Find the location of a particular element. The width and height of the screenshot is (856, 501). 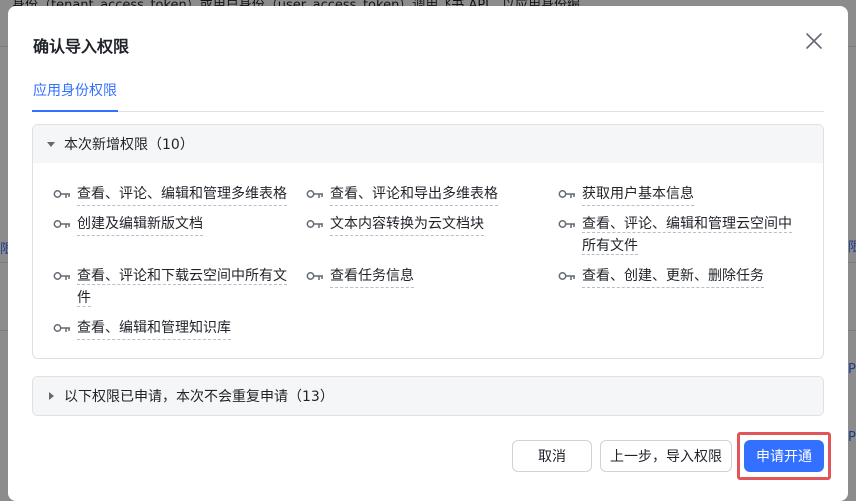

applied-permissions-header: 以下权限已申请，本次不会重复申请（13） is located at coordinates (428, 396).